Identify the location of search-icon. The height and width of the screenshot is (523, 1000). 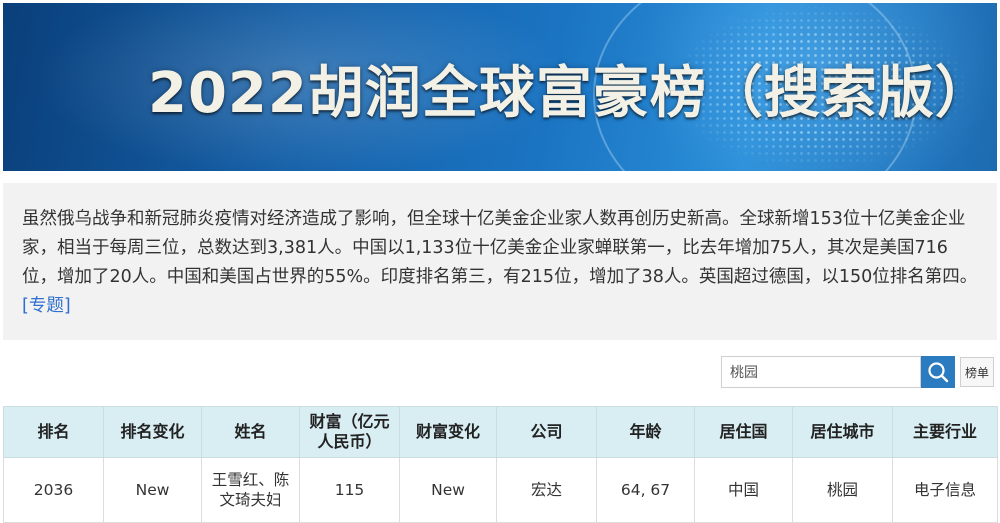
(938, 372).